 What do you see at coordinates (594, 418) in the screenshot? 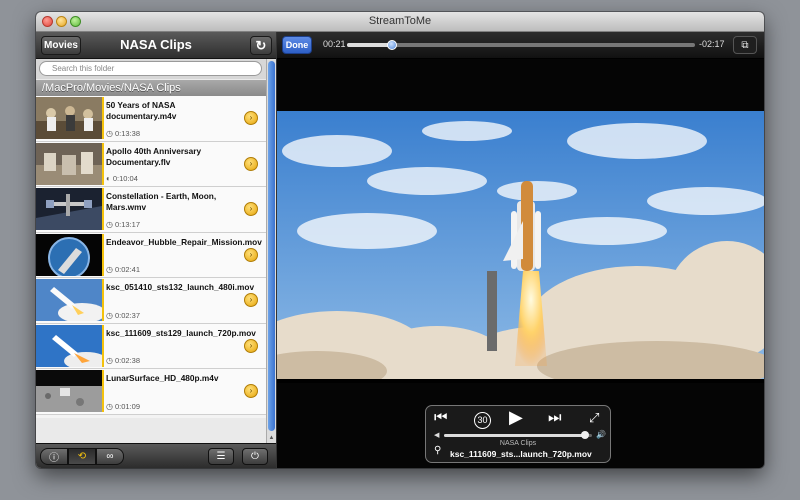
I see `expand-icon: ⤢` at bounding box center [594, 418].